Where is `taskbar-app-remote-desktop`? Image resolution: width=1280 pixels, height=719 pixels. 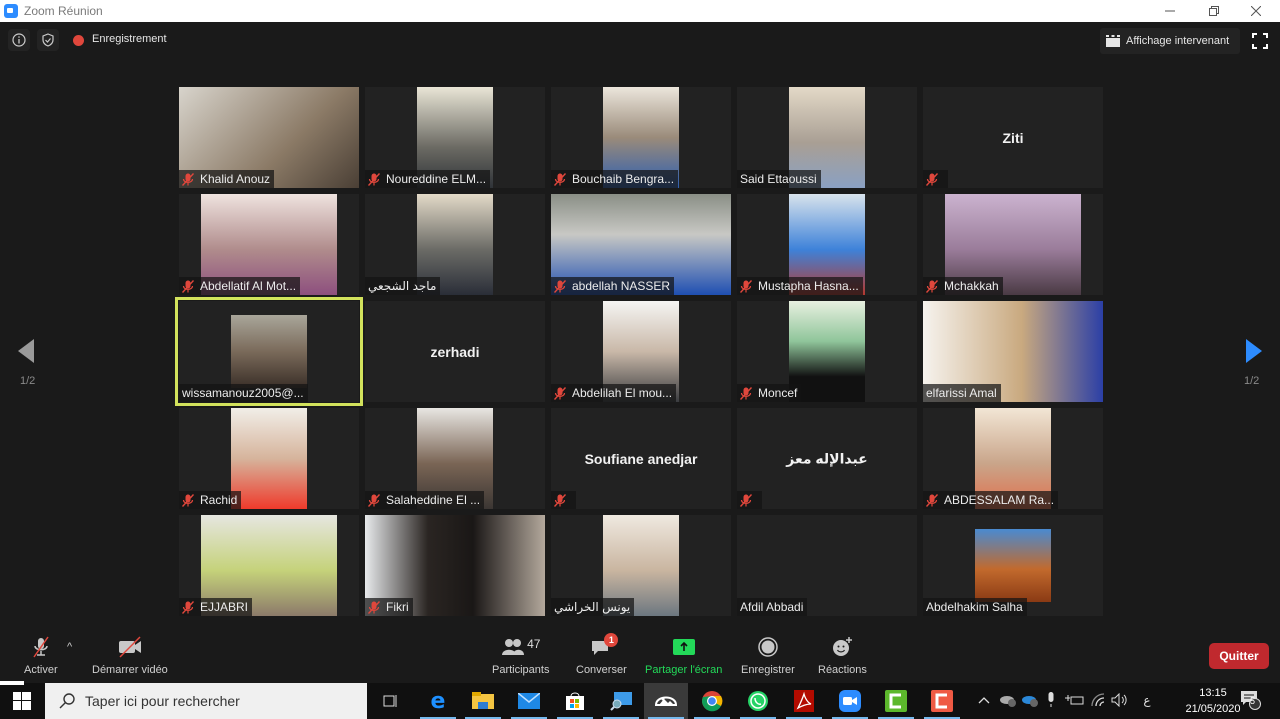 taskbar-app-remote-desktop is located at coordinates (621, 701).